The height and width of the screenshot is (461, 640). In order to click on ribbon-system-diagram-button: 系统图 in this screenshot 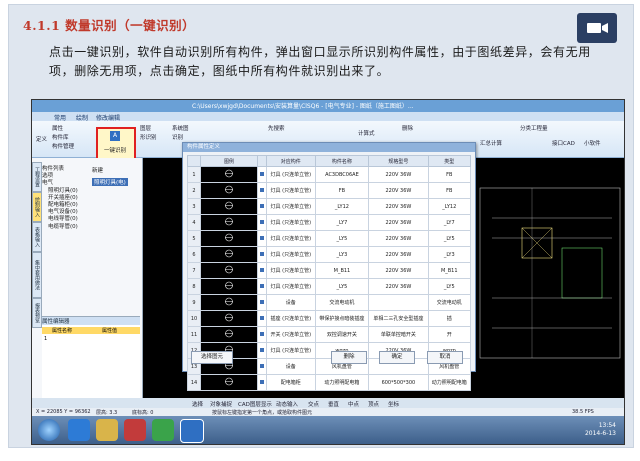, I will do `click(180, 128)`.